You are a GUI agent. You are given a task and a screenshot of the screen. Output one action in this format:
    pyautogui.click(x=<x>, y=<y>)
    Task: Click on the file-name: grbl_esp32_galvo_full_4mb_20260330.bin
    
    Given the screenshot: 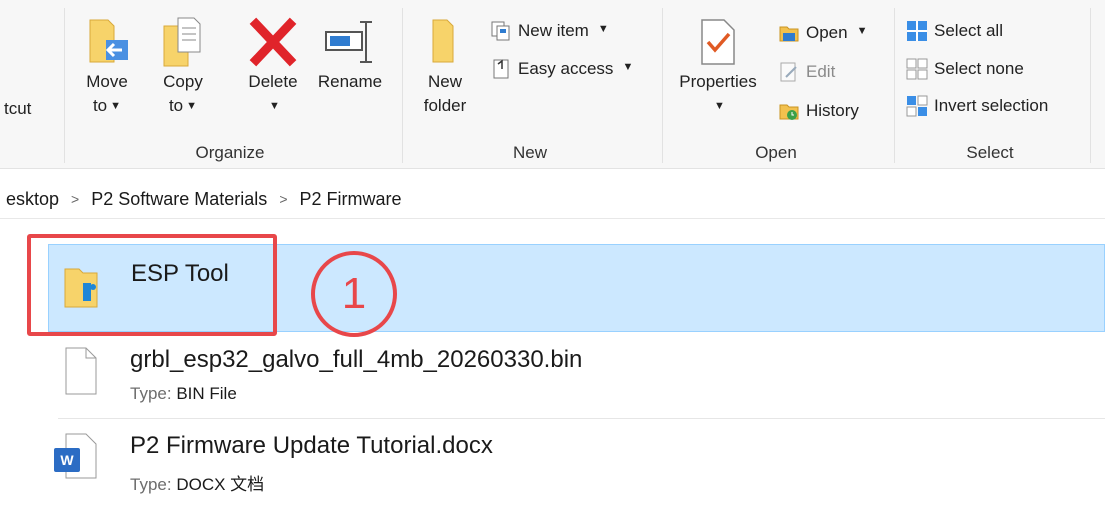 What is the action you would take?
    pyautogui.click(x=356, y=359)
    